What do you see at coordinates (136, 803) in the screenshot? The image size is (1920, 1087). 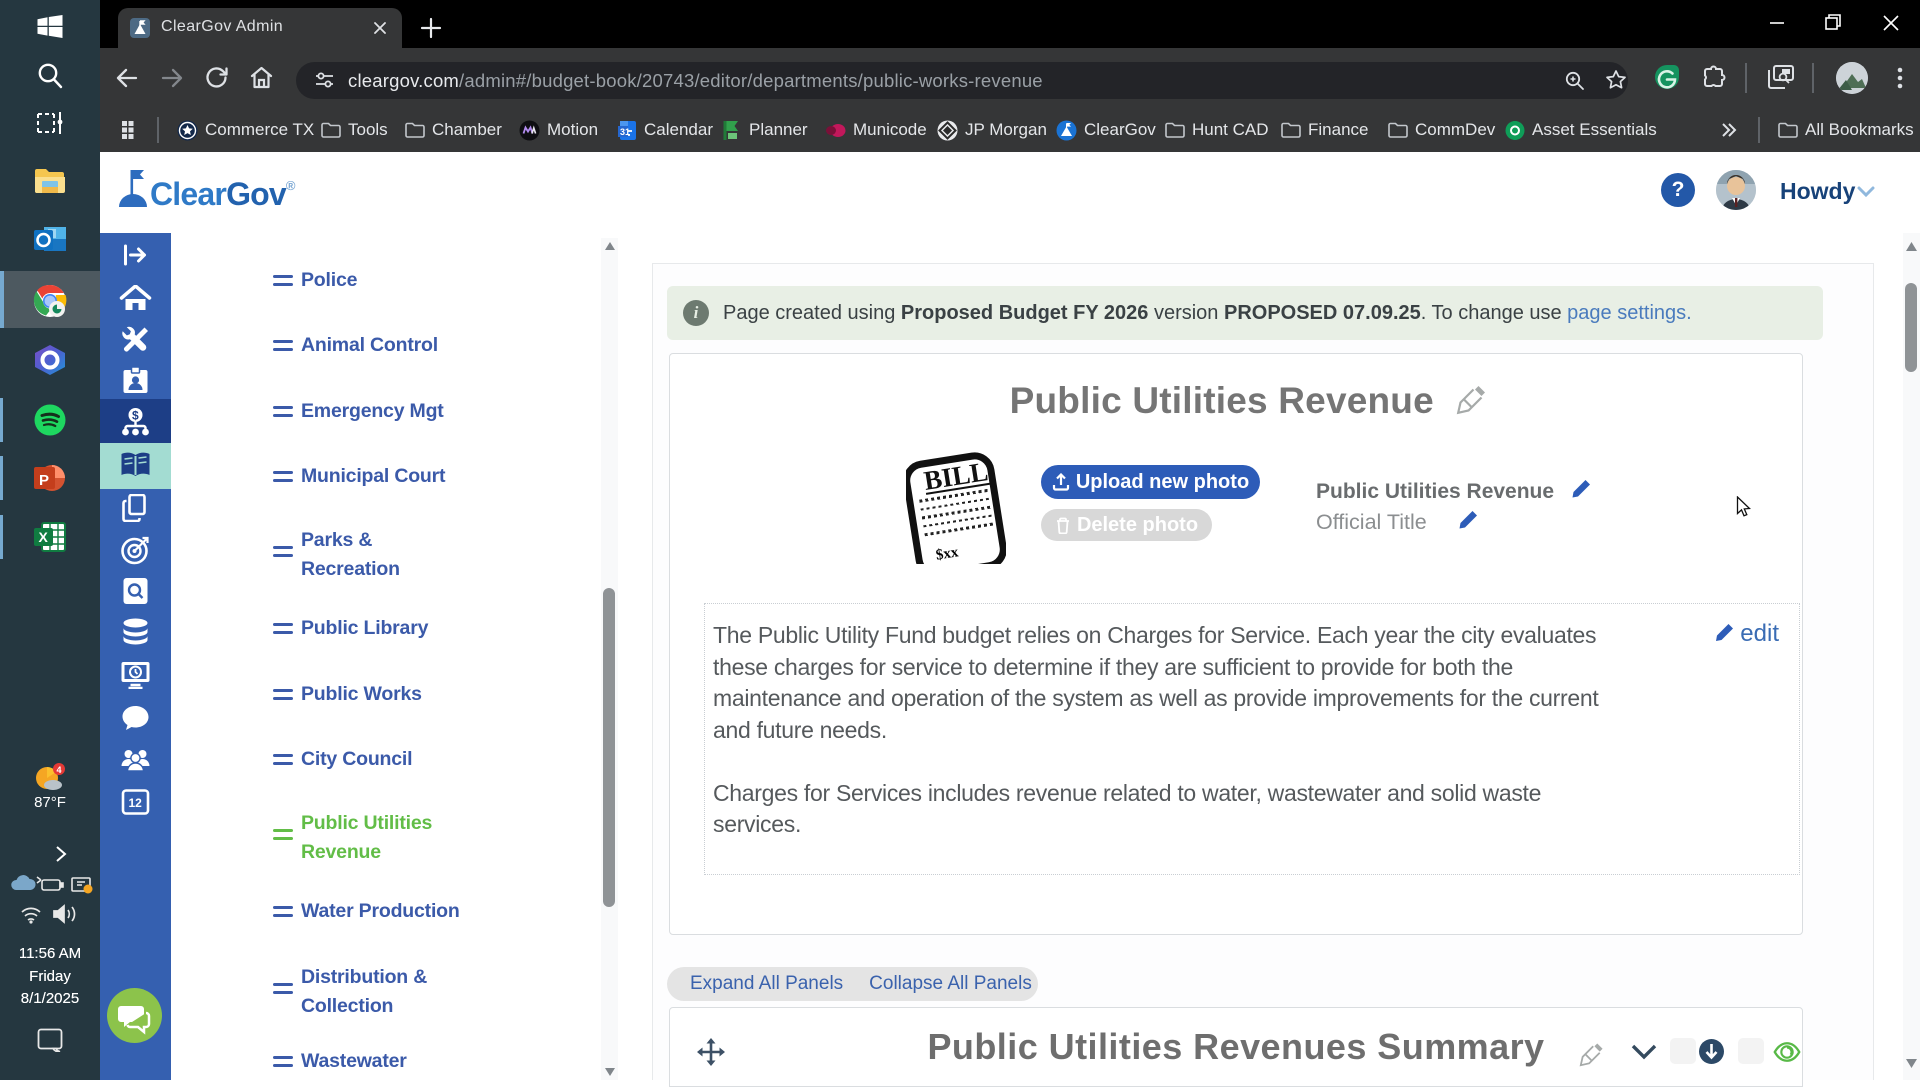 I see `svg-text: 12` at bounding box center [136, 803].